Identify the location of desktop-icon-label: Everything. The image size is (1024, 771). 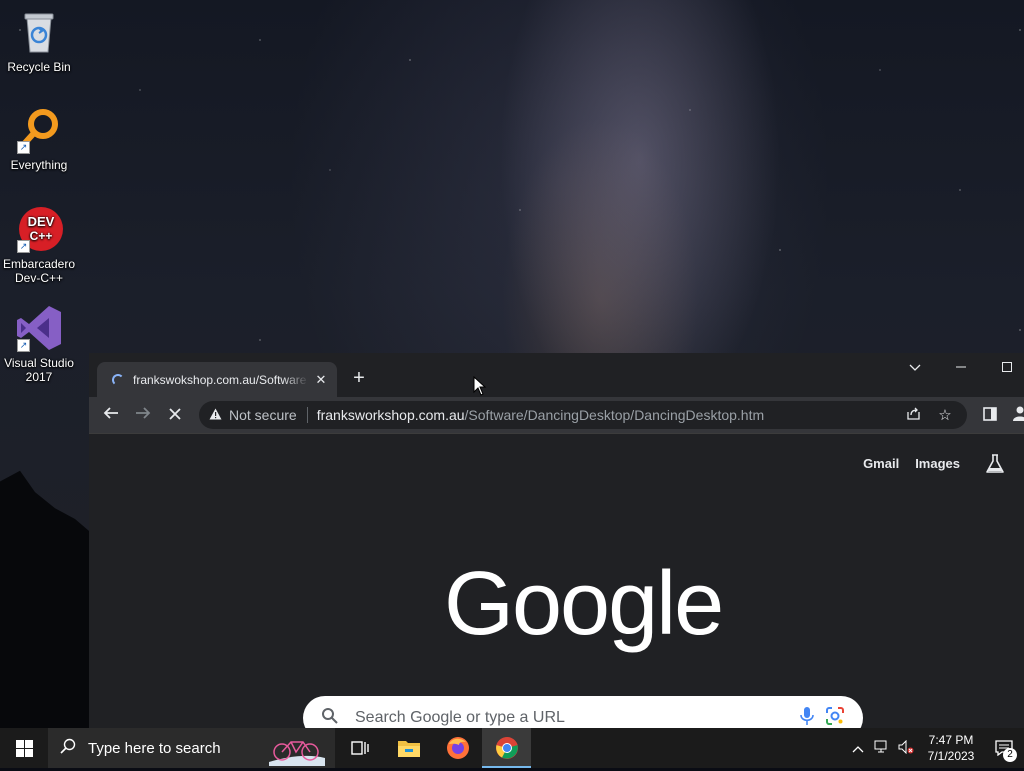
(39, 165).